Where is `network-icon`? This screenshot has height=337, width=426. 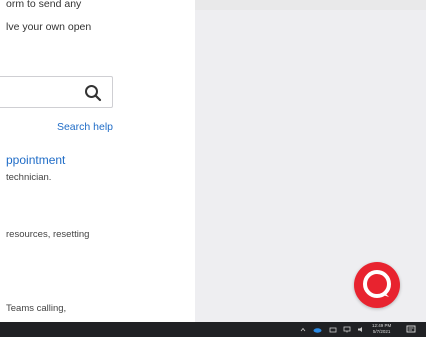
network-icon is located at coordinates (333, 329).